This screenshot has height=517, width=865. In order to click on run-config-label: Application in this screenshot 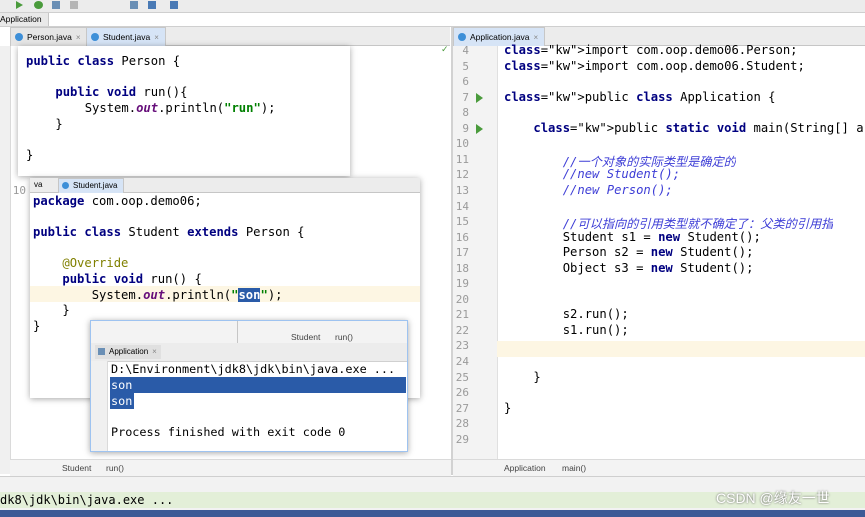, I will do `click(24, 19)`.